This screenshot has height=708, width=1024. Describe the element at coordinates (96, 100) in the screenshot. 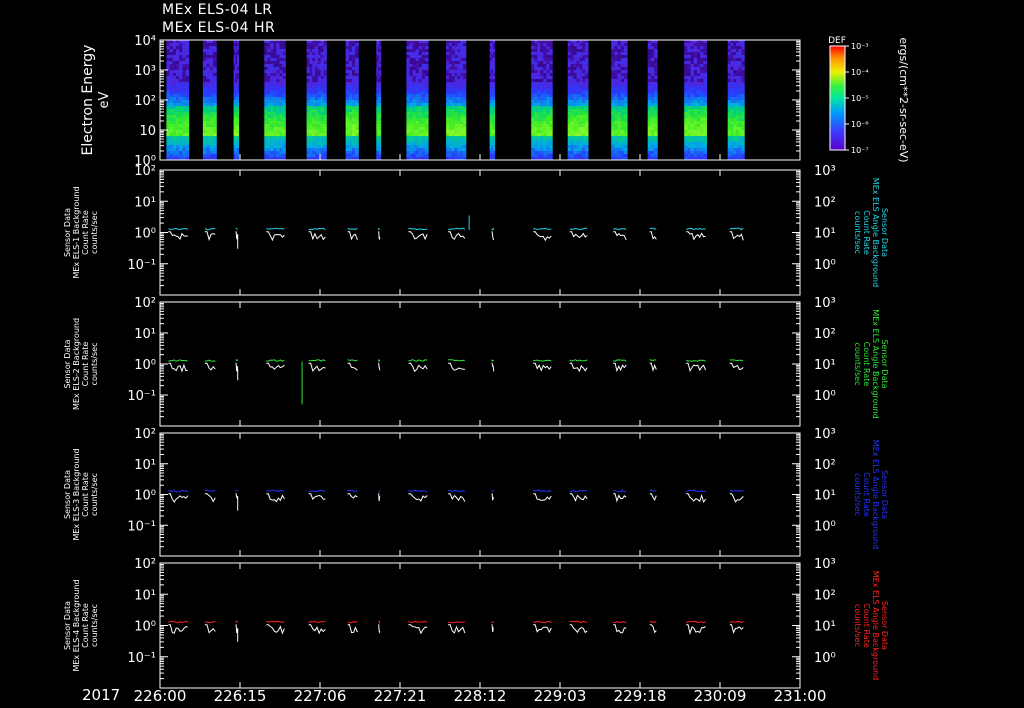

I see `y-axis-label: Electron Energy eV` at that location.